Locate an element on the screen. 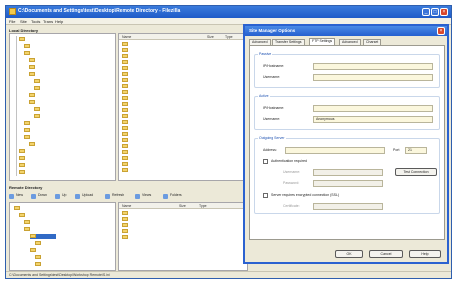 This screenshot has width=454, height=282. auth-checkbox is located at coordinates (265, 161).